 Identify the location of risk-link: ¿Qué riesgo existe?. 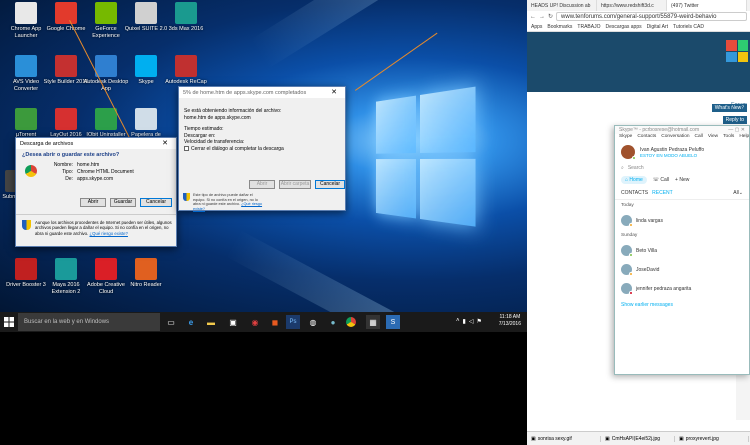
(108, 233).